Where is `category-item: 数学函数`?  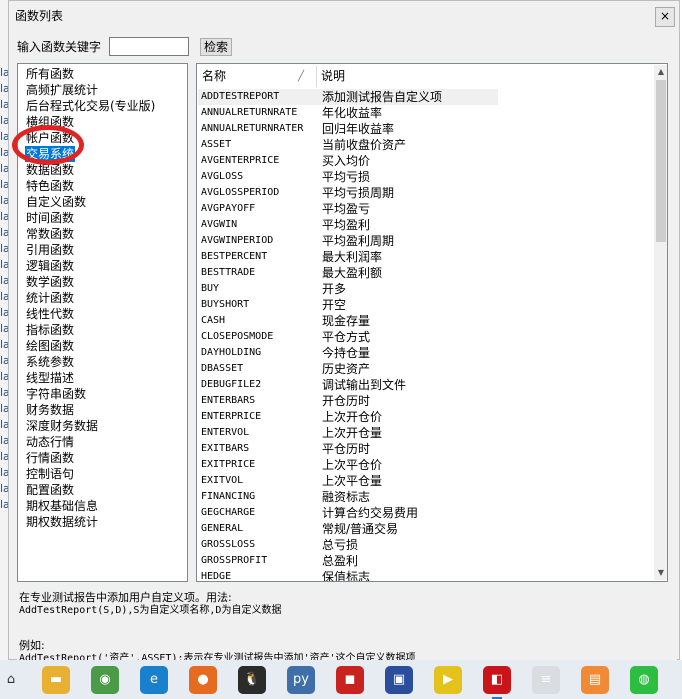 category-item: 数学函数 is located at coordinates (50, 282).